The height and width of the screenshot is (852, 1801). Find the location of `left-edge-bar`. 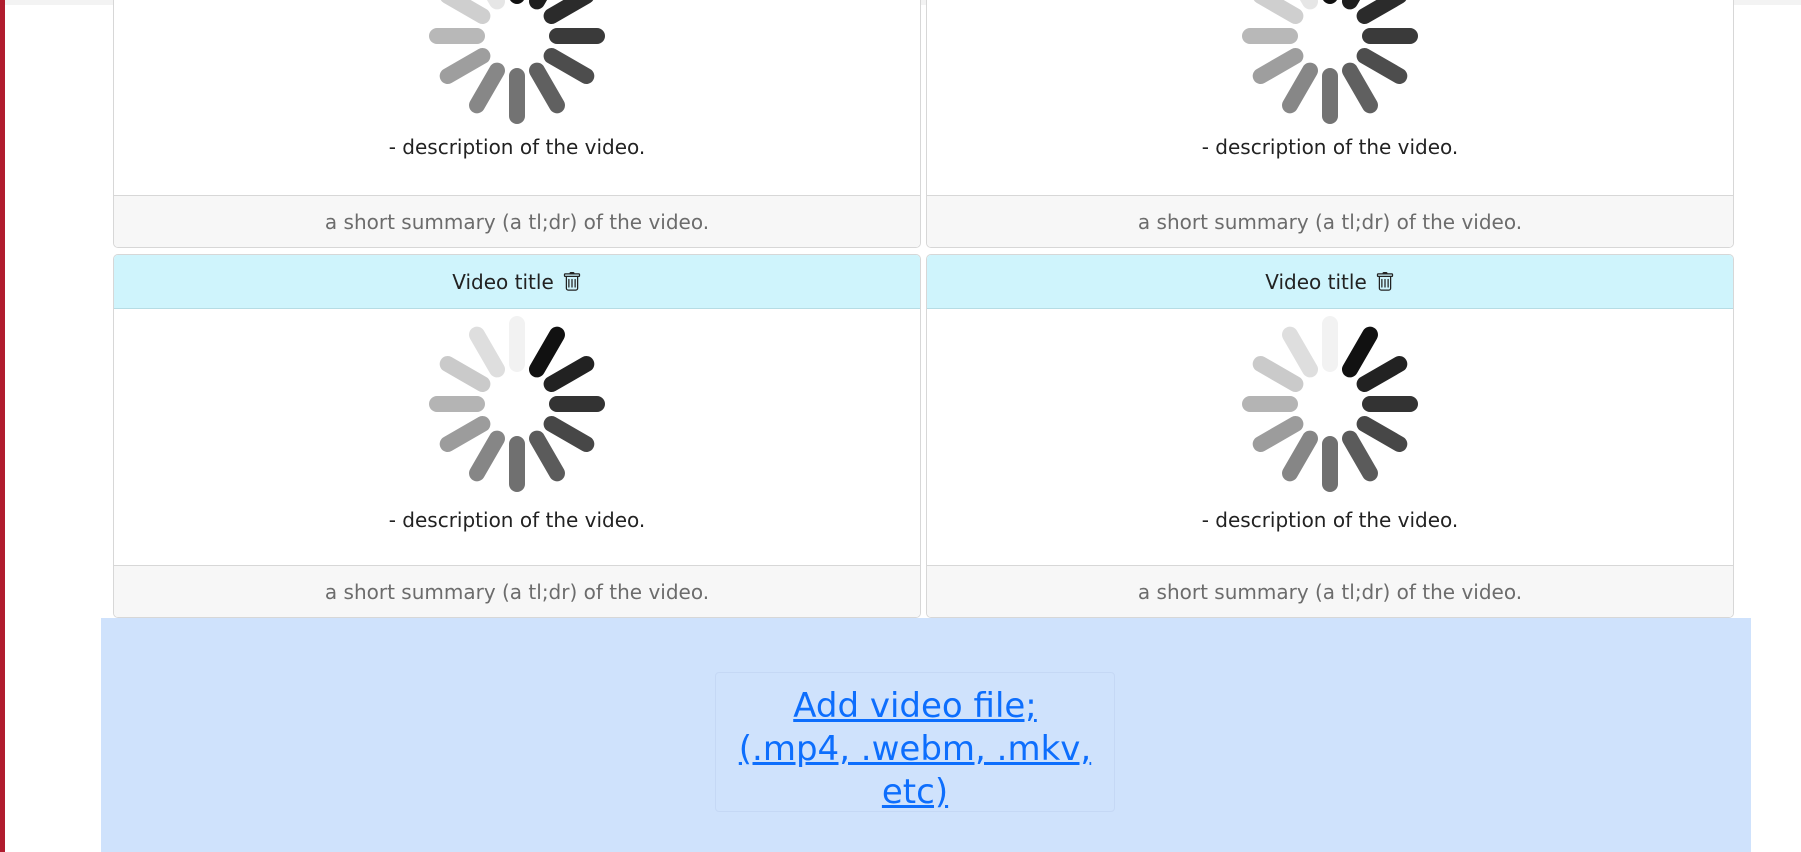

left-edge-bar is located at coordinates (2, 426).